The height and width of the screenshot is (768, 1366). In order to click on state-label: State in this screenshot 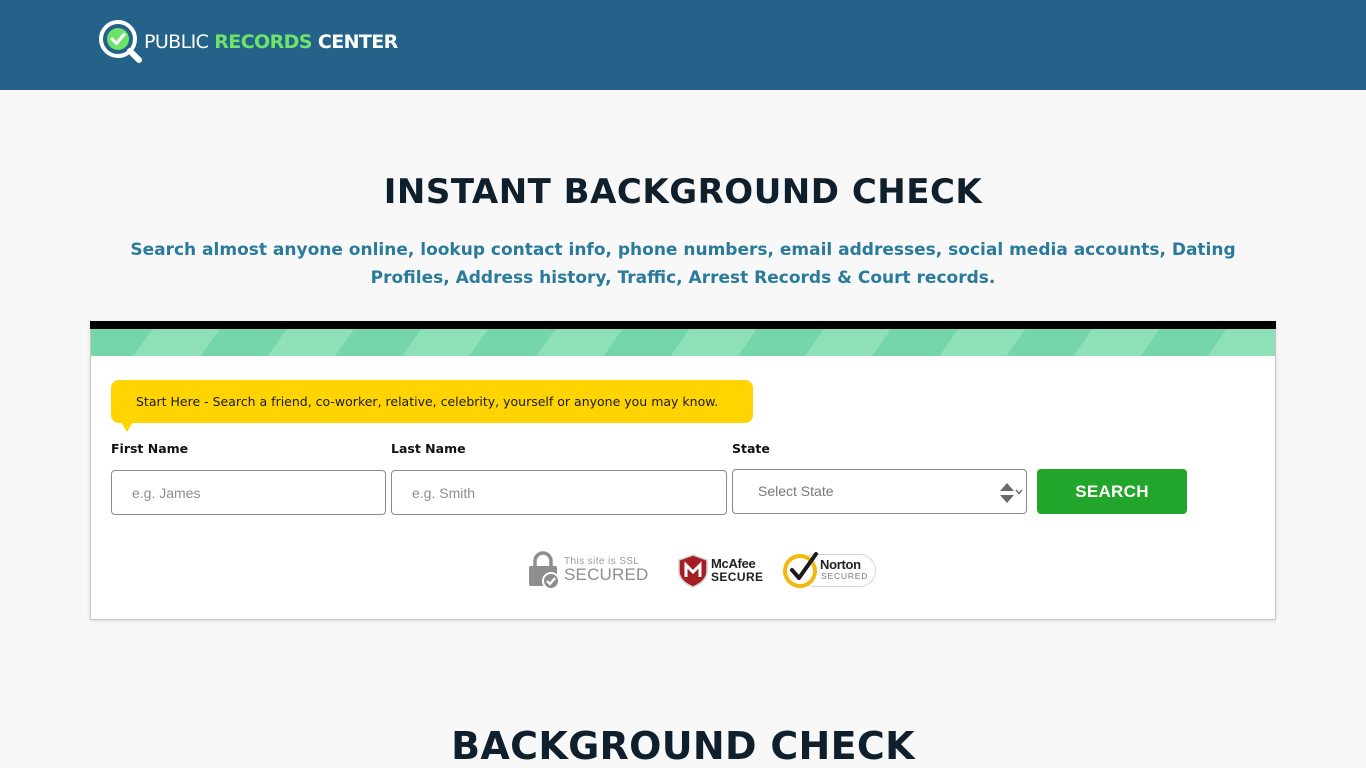, I will do `click(751, 448)`.